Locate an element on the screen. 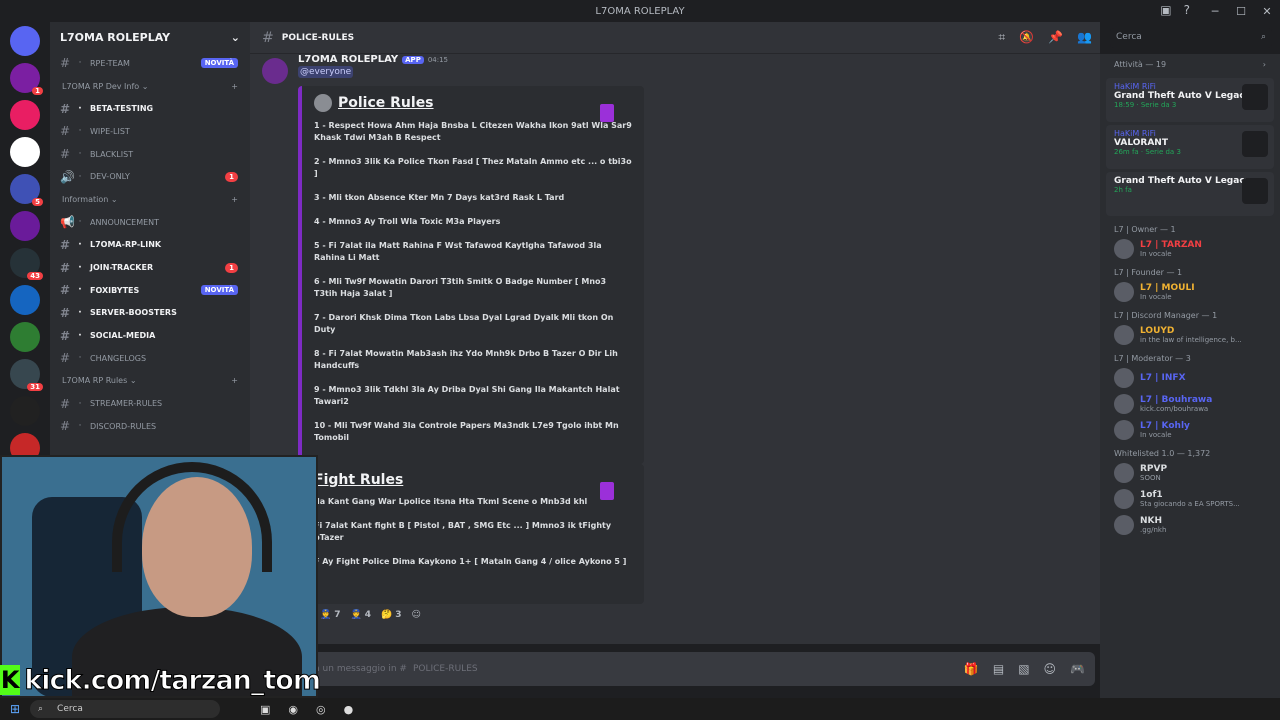  role-header: L7 | Discord Manager — 1 is located at coordinates (1166, 315).